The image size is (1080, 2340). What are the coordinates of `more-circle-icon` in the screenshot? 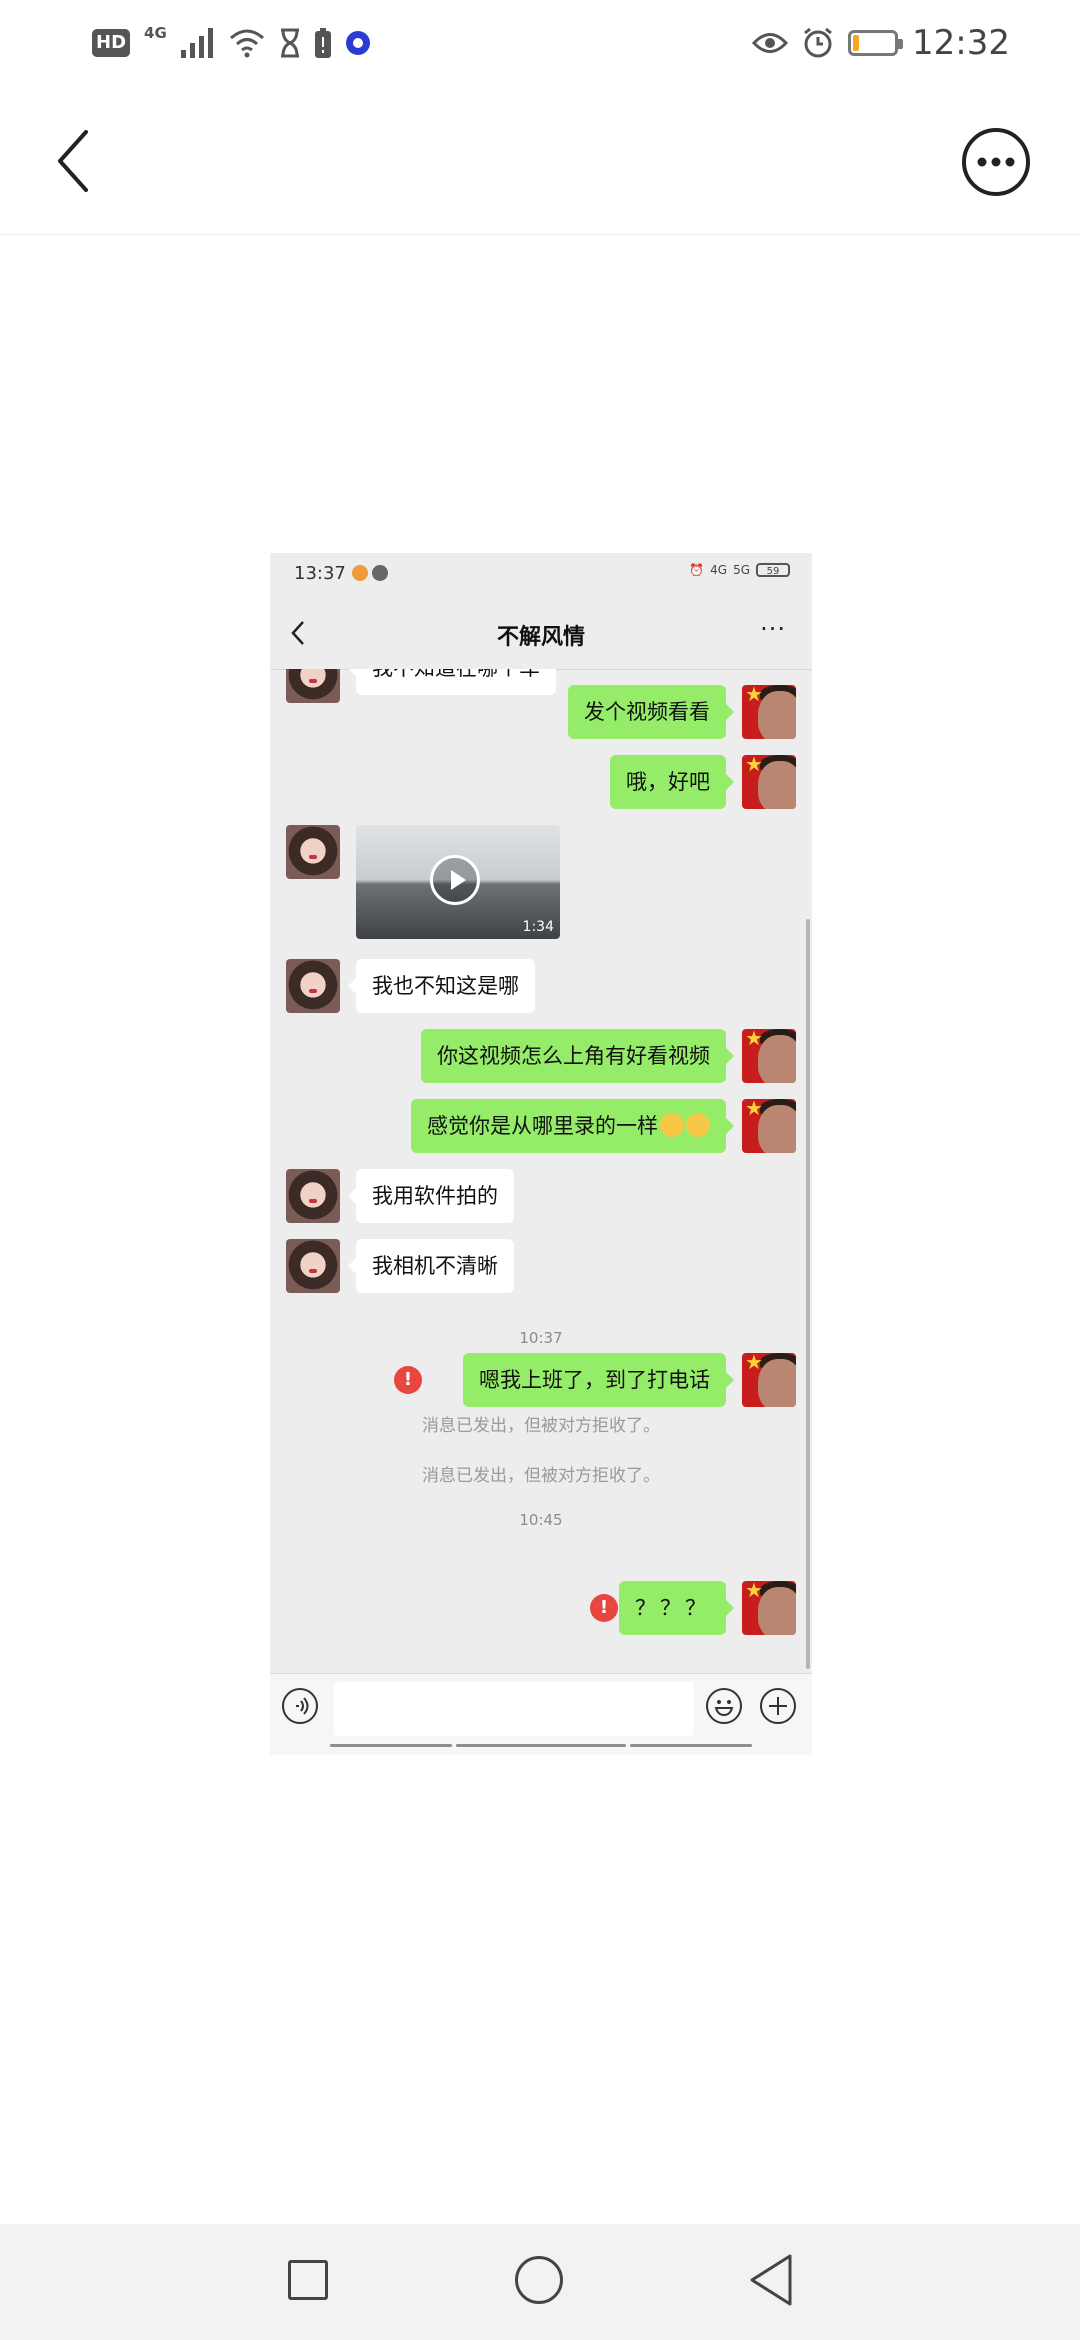 It's located at (996, 162).